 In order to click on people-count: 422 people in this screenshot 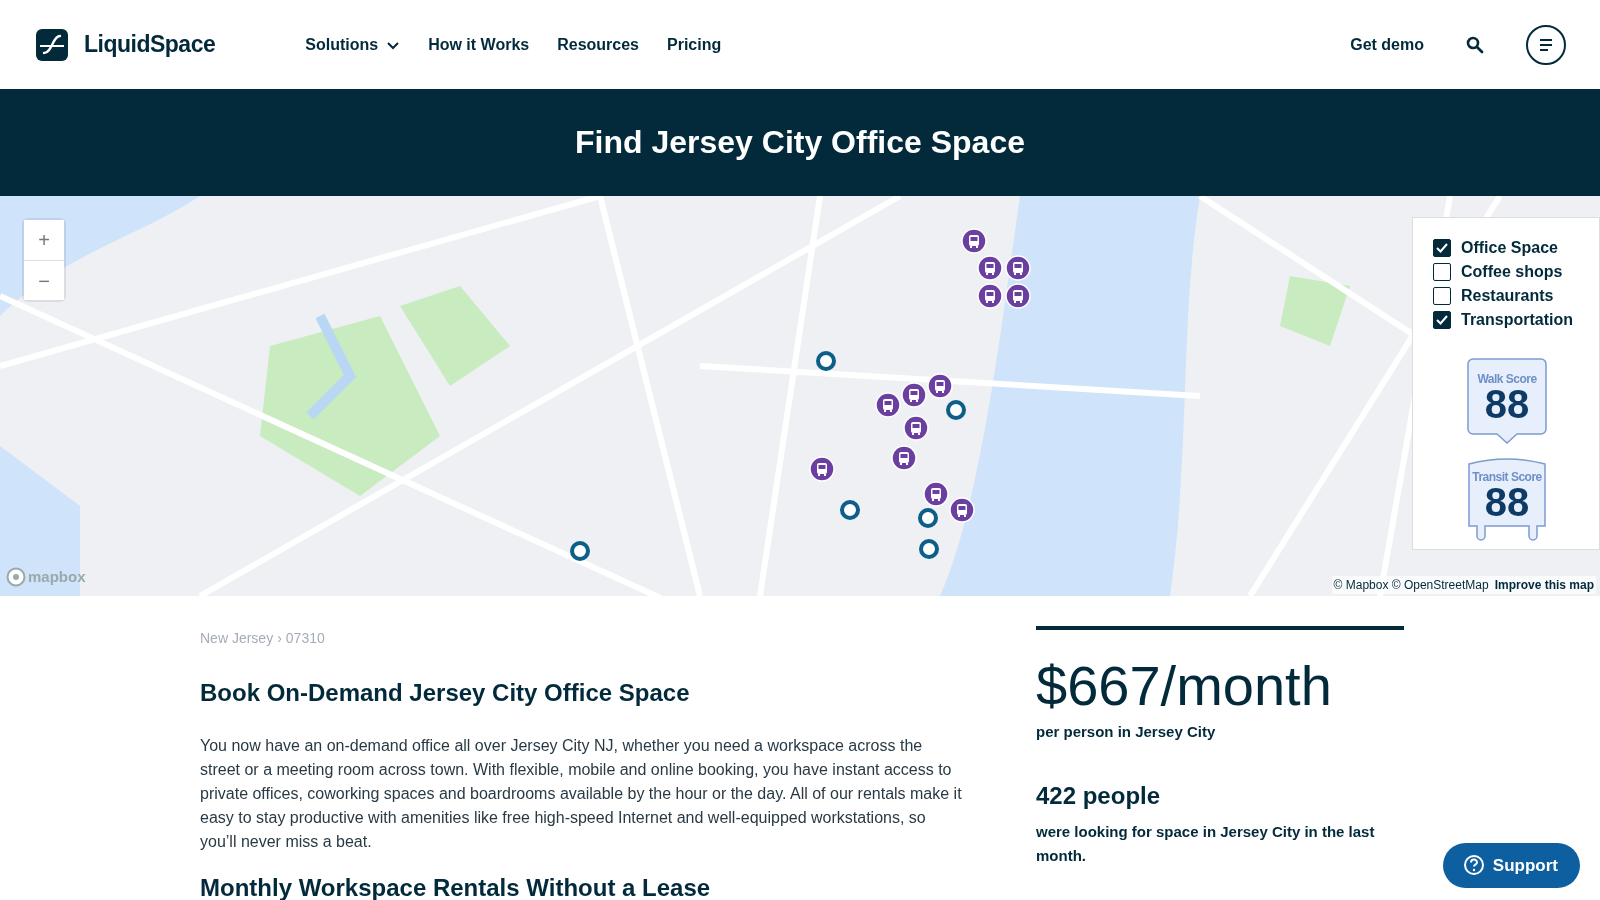, I will do `click(1099, 796)`.